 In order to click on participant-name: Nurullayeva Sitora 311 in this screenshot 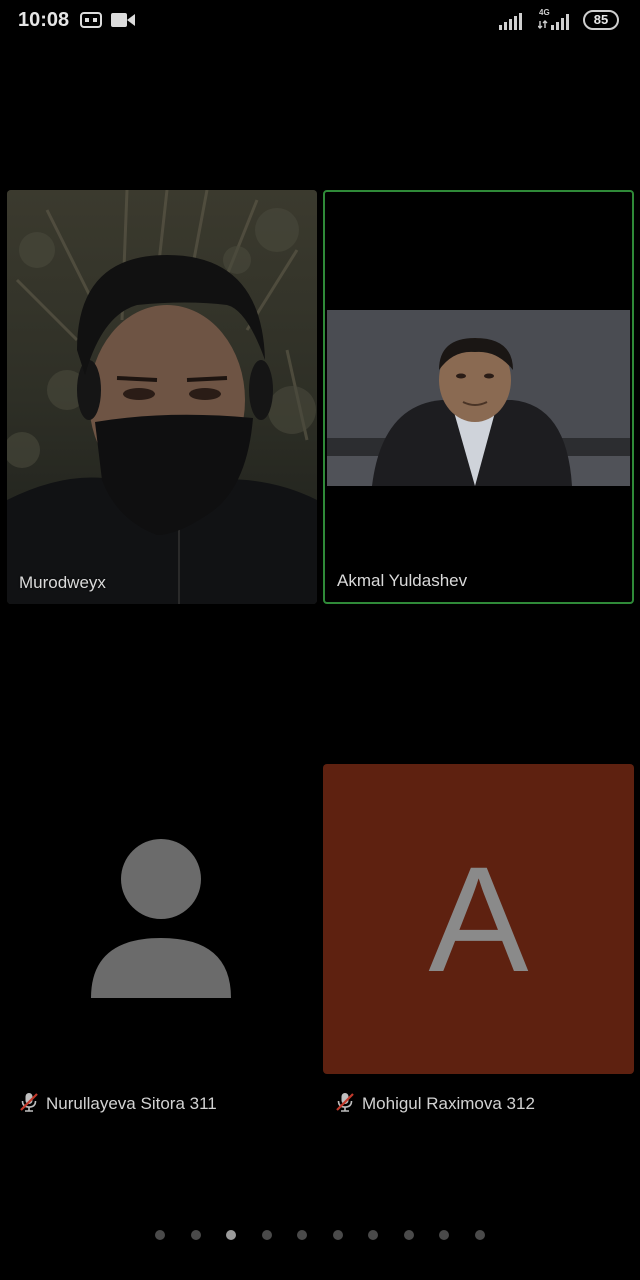, I will do `click(131, 1103)`.